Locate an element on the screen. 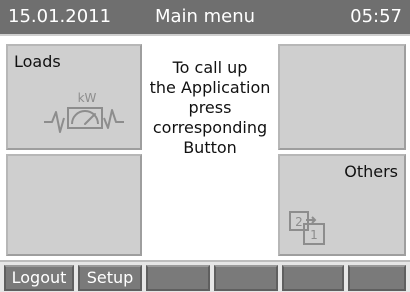 The width and height of the screenshot is (410, 292). others-label: Others is located at coordinates (371, 171).